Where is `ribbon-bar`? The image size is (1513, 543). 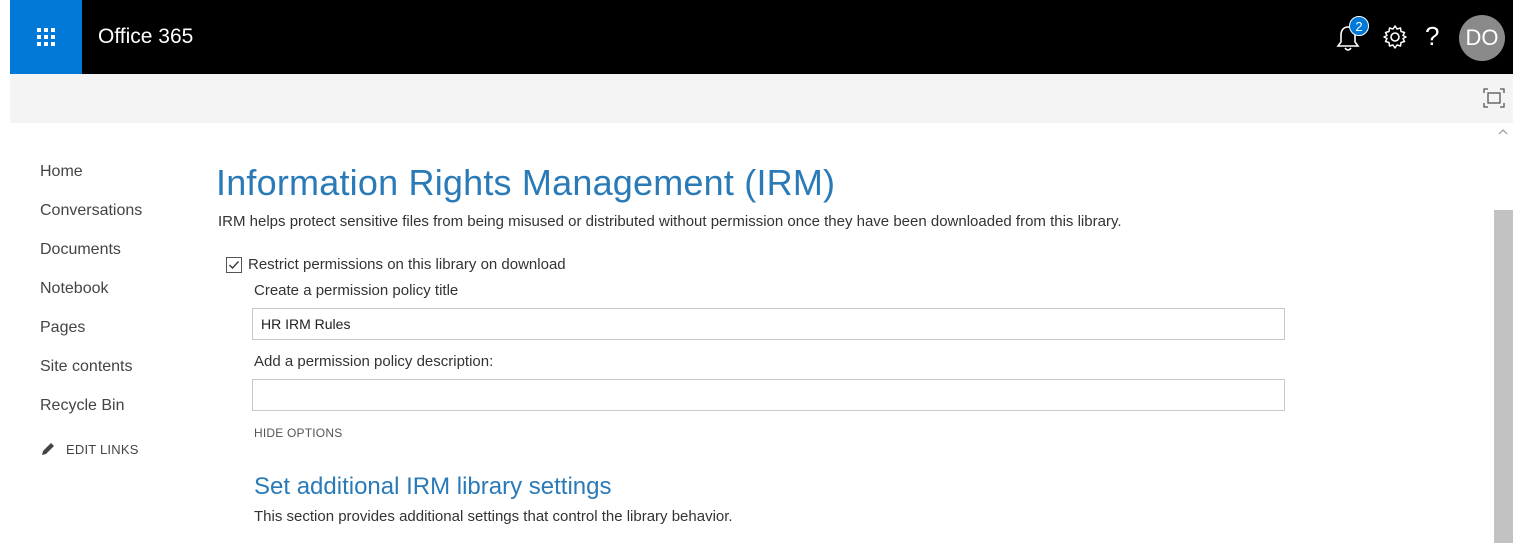
ribbon-bar is located at coordinates (761, 98).